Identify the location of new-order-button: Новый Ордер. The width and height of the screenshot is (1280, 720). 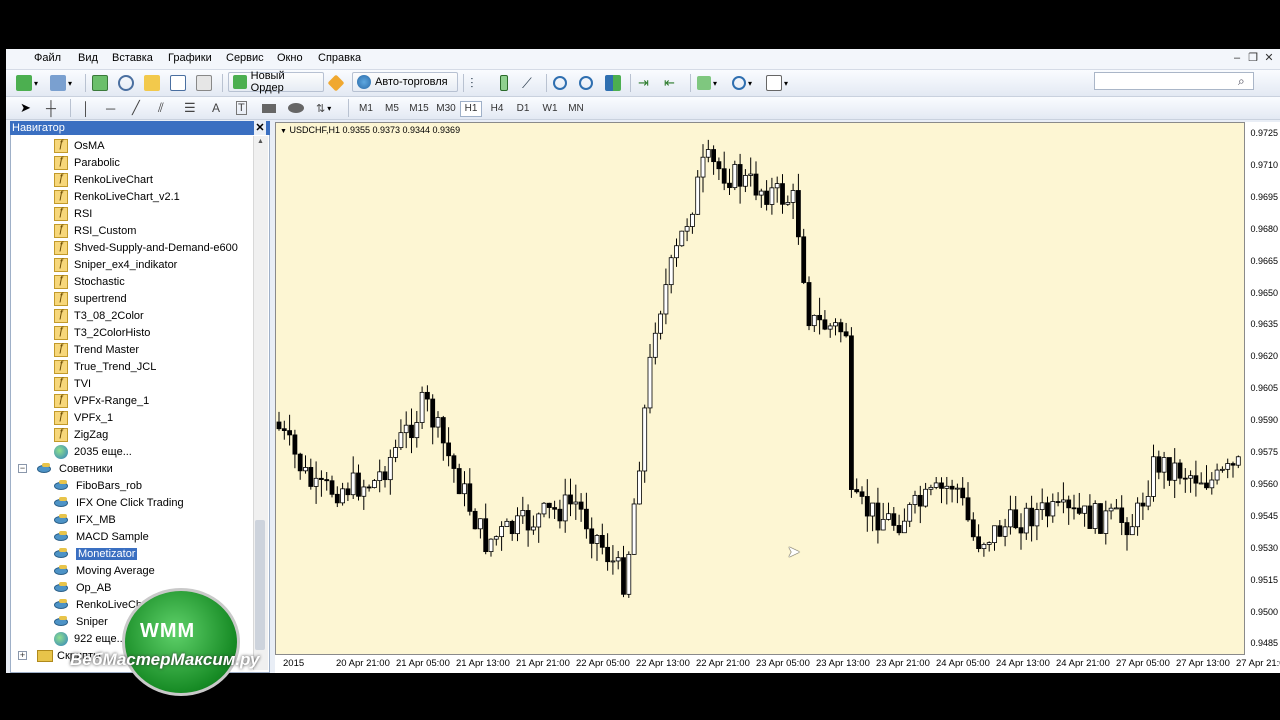
(276, 82).